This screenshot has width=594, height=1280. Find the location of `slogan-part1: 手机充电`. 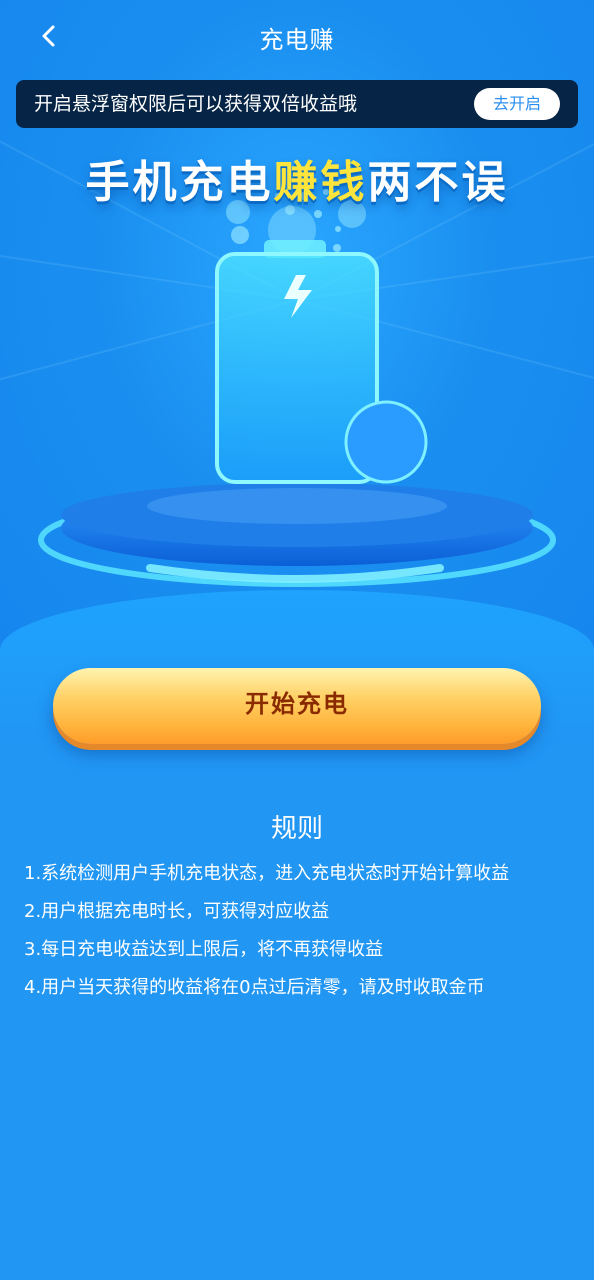

slogan-part1: 手机充电 is located at coordinates (179, 182).